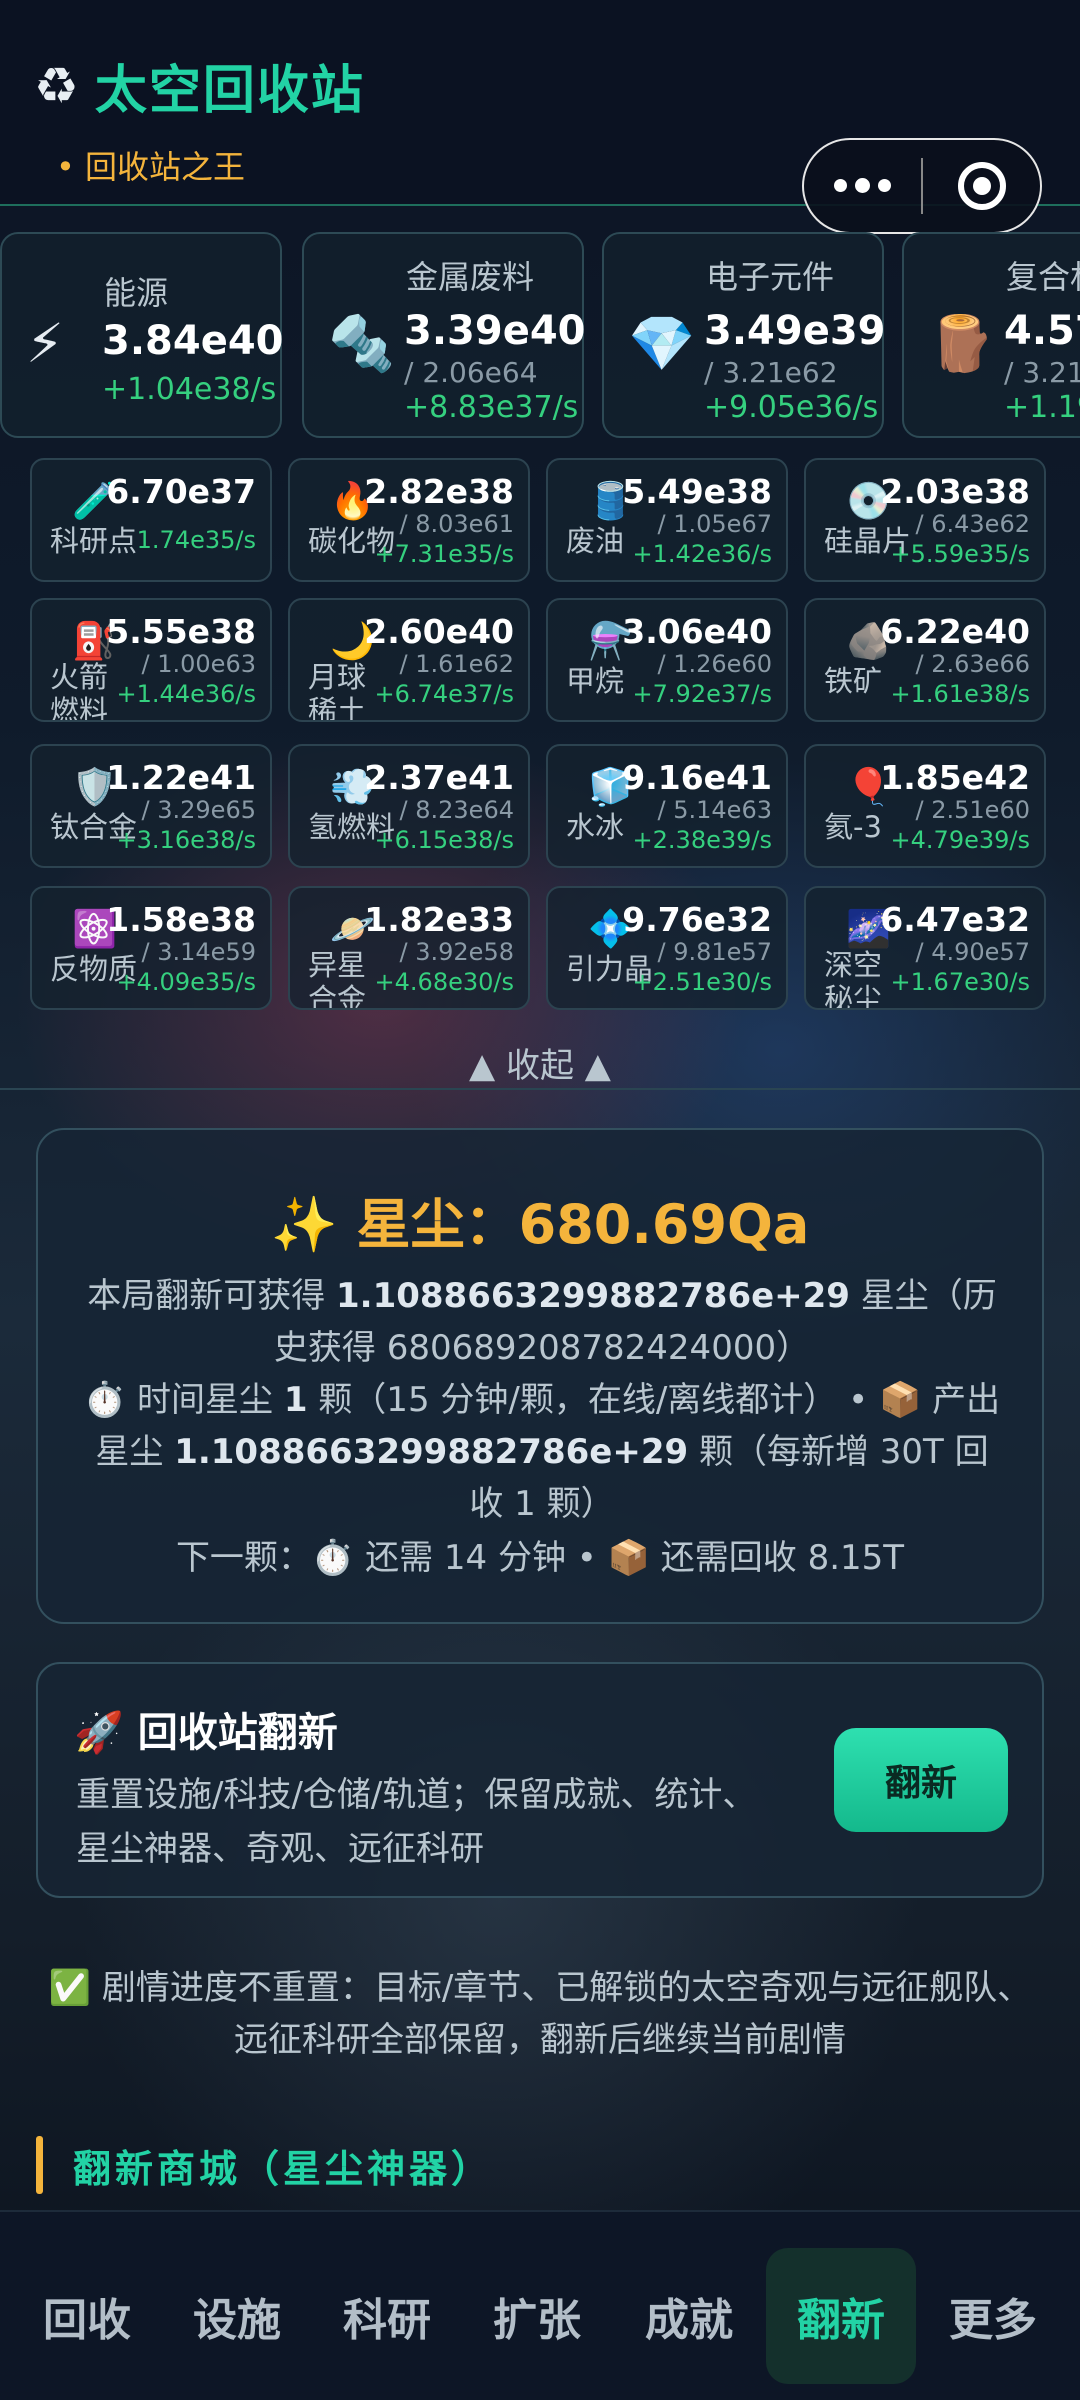 Image resolution: width=1080 pixels, height=2400 pixels. Describe the element at coordinates (181, 777) in the screenshot. I see `resource-value: 1.22e41` at that location.